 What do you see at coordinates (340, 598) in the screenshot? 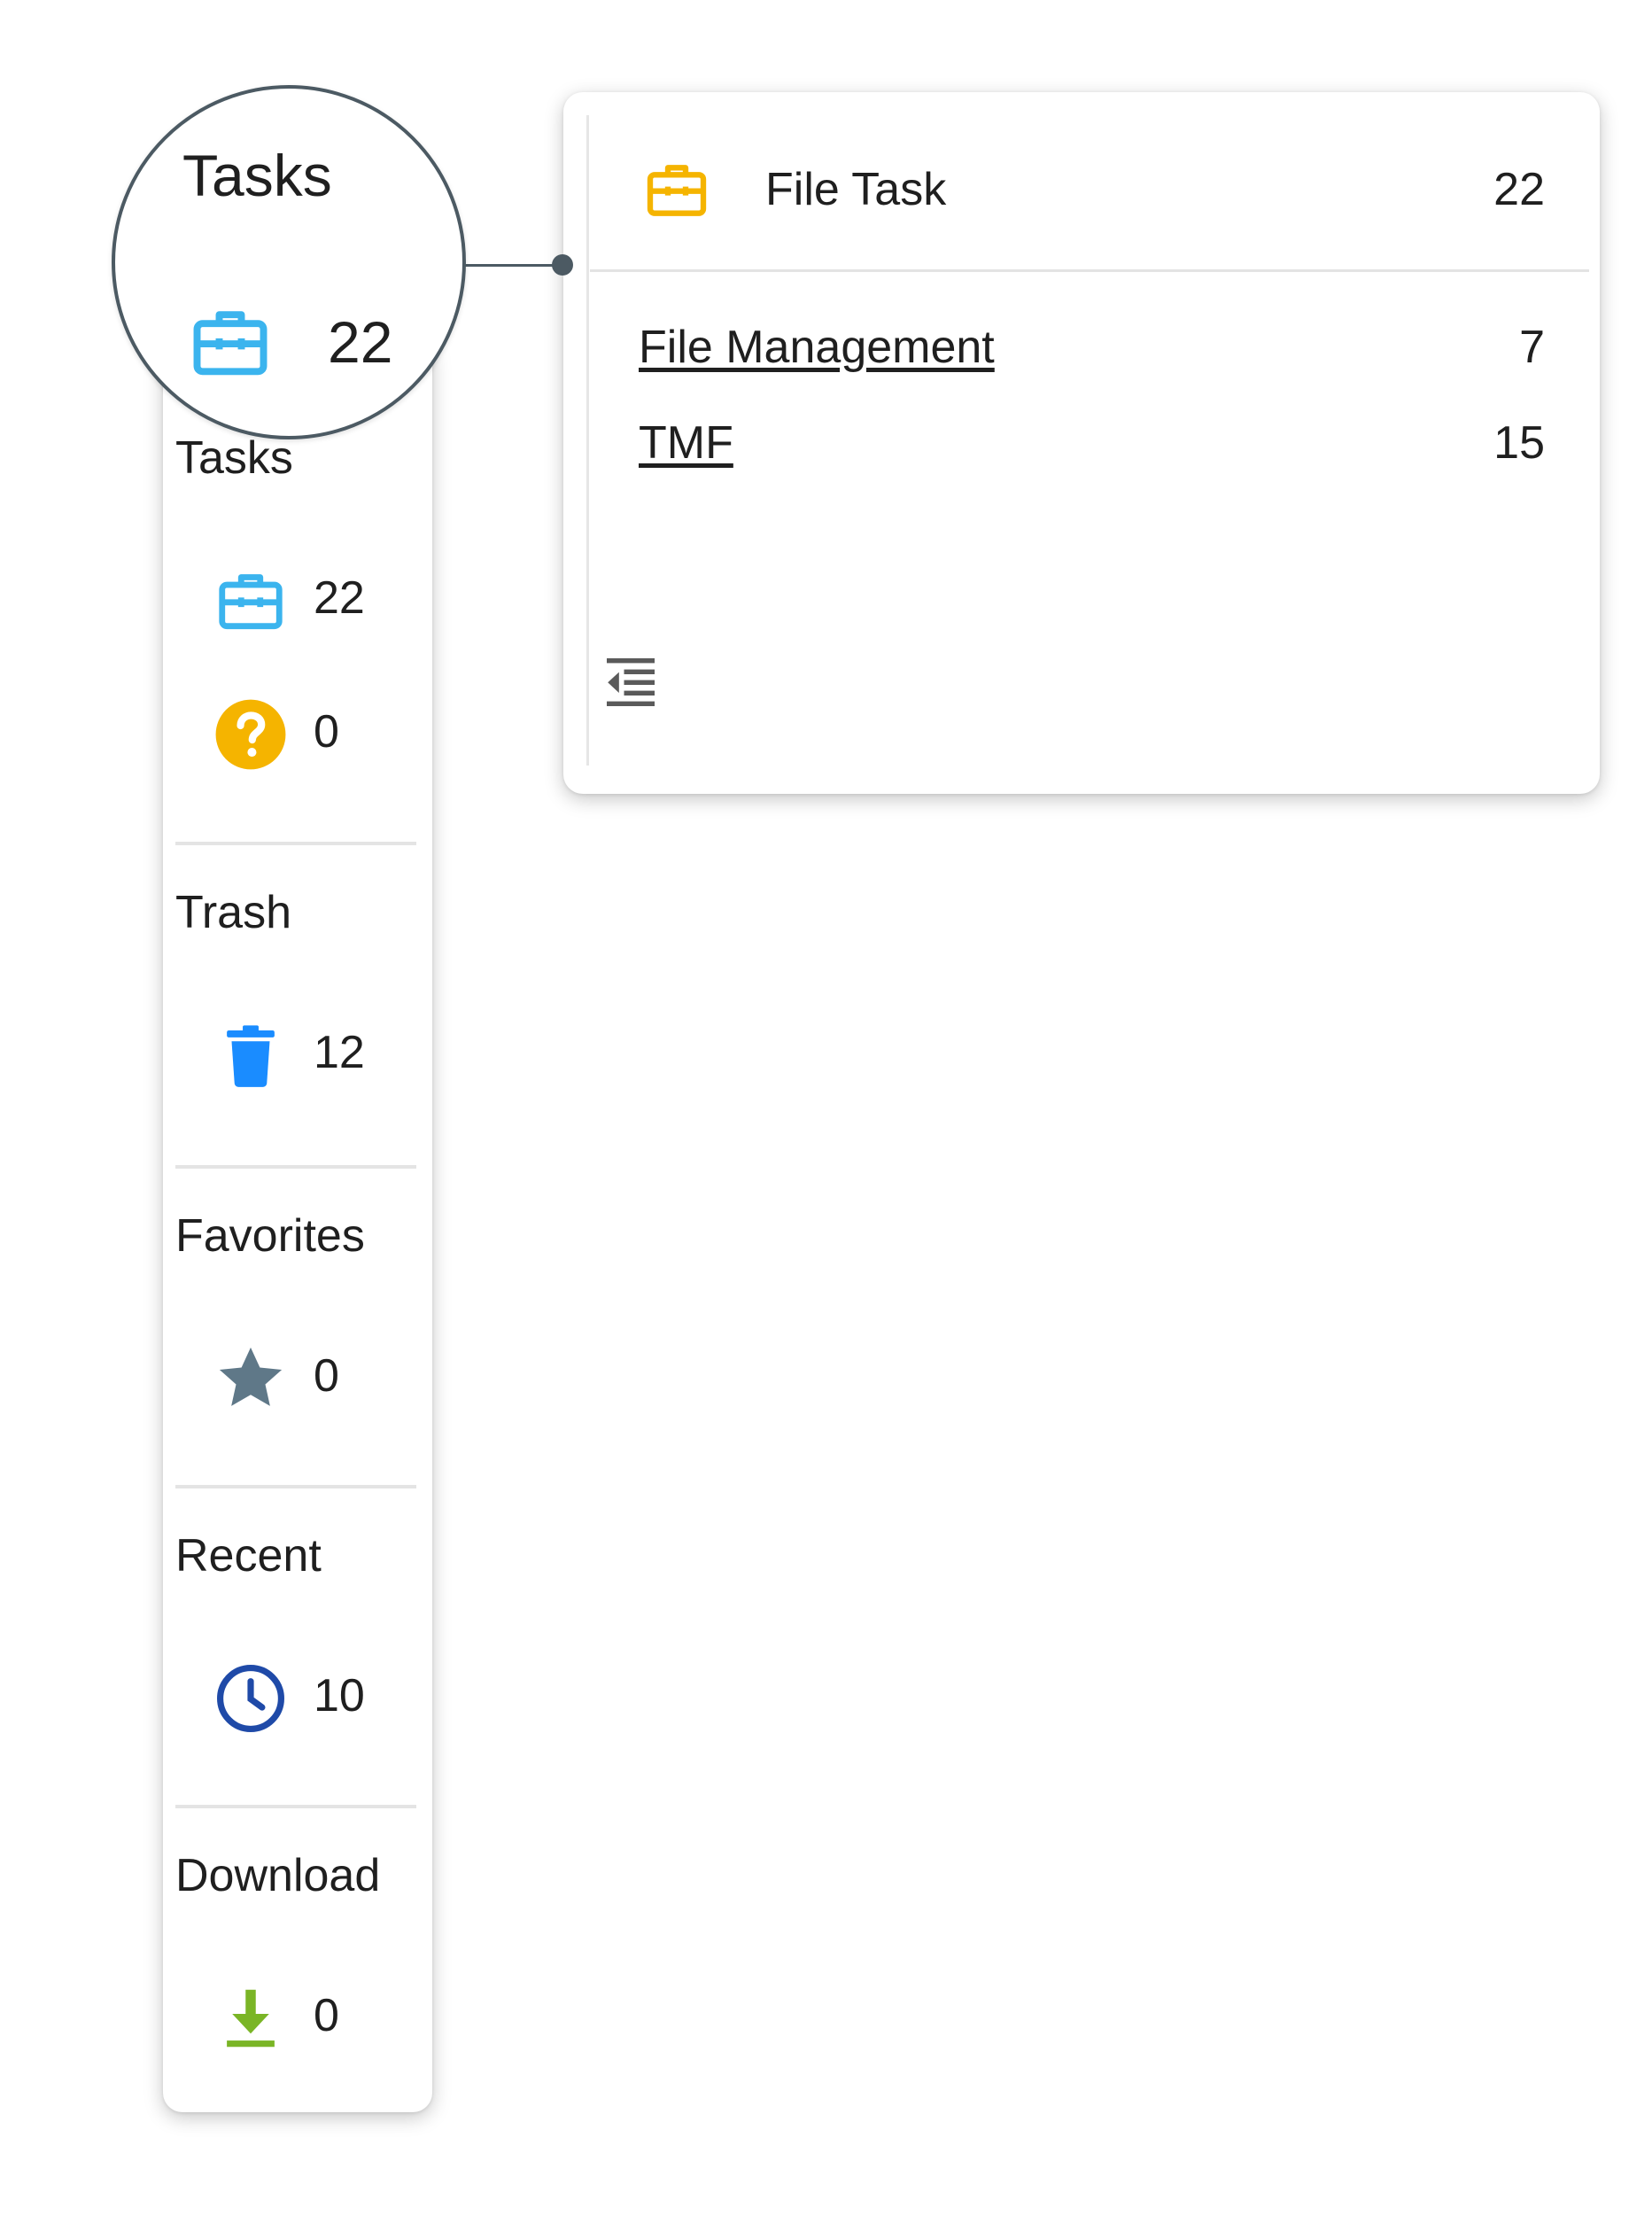
I see `file-tasks-count: 22` at bounding box center [340, 598].